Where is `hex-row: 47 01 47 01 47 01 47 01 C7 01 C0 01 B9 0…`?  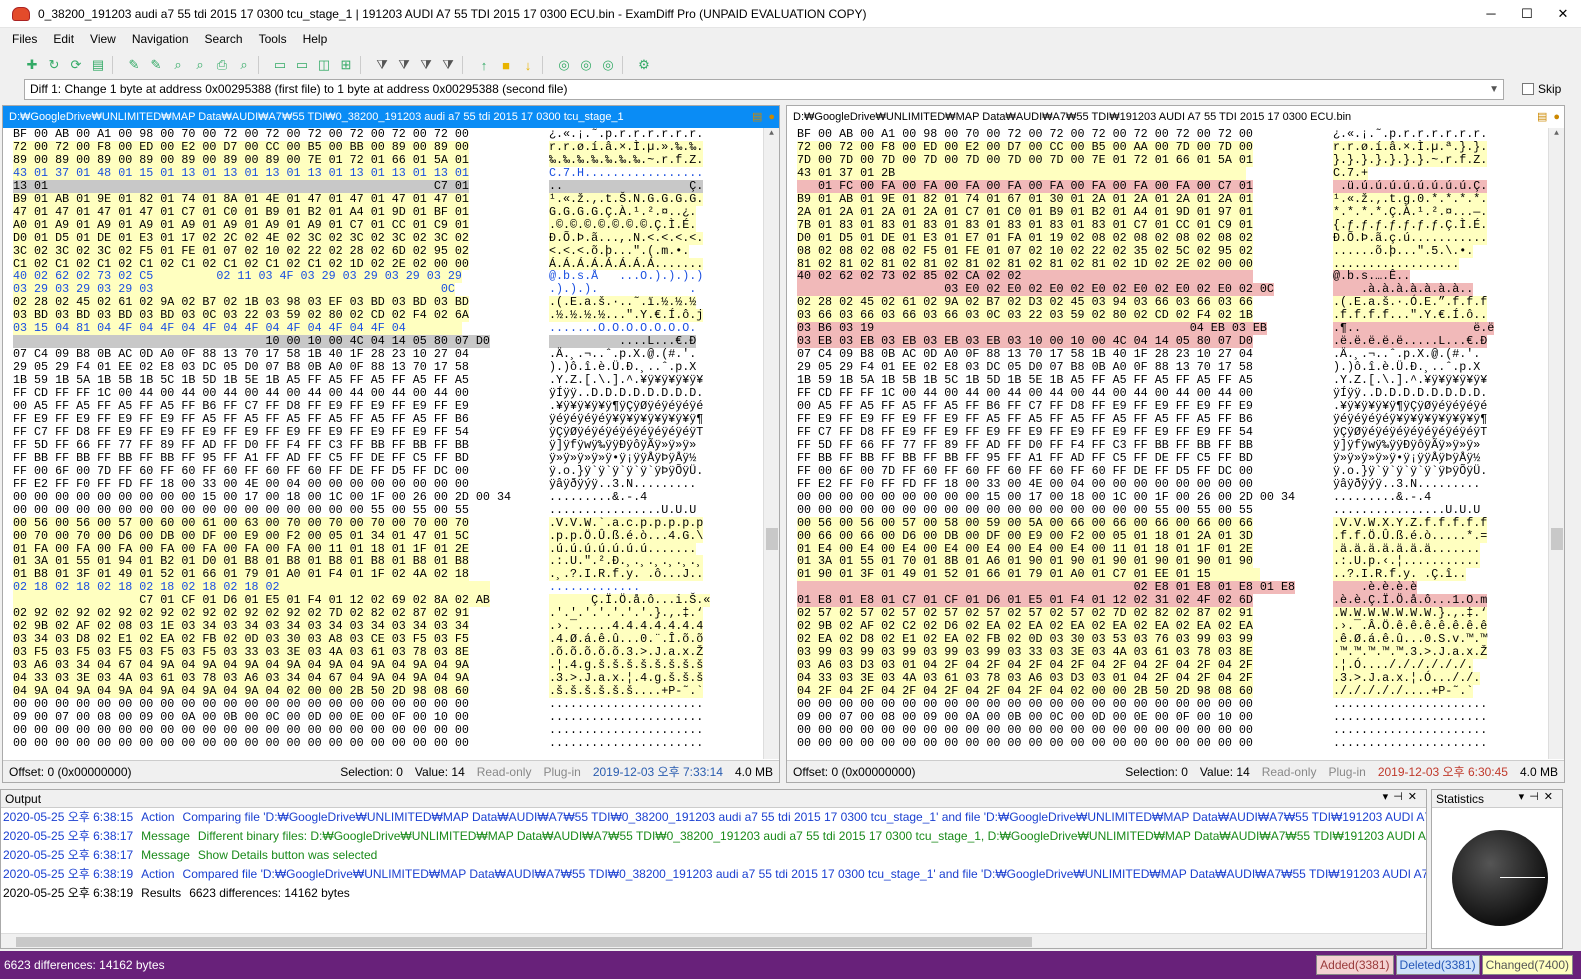 hex-row: 47 01 47 01 47 01 47 01 C7 01 C0 01 B9 0… is located at coordinates (391, 212).